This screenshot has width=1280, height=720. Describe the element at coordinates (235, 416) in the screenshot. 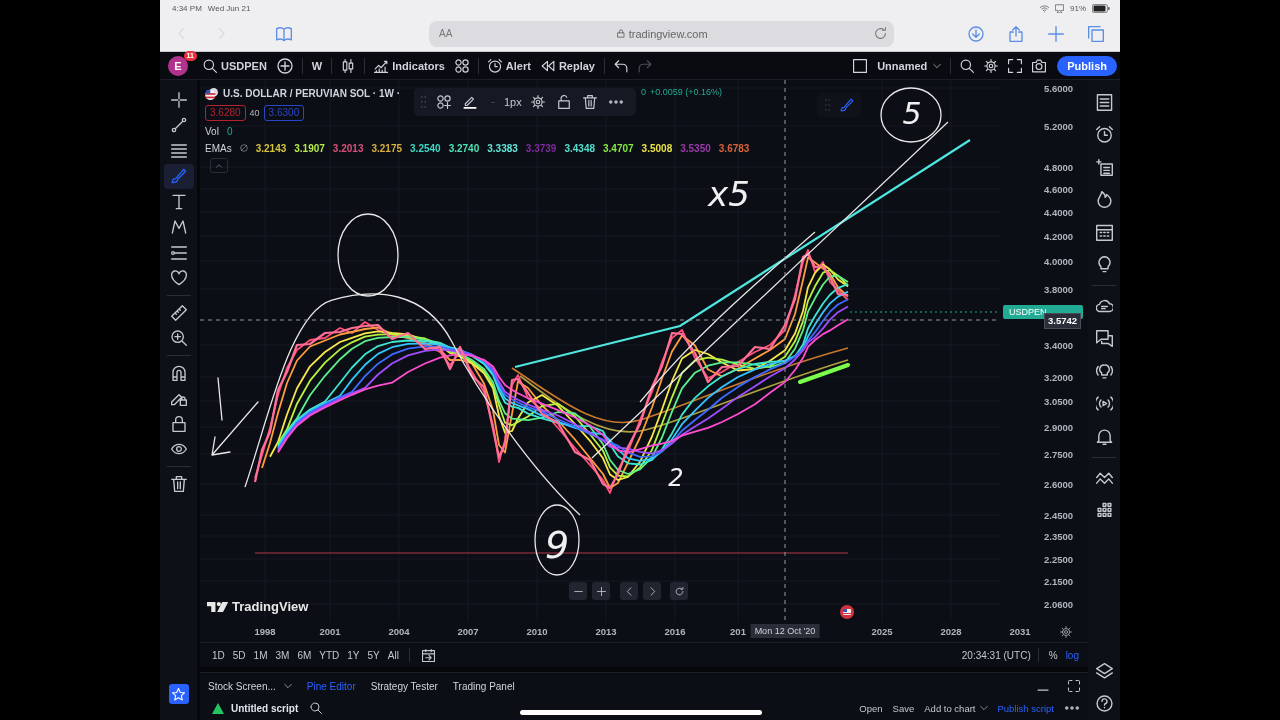

I see `freehand-arrow` at that location.